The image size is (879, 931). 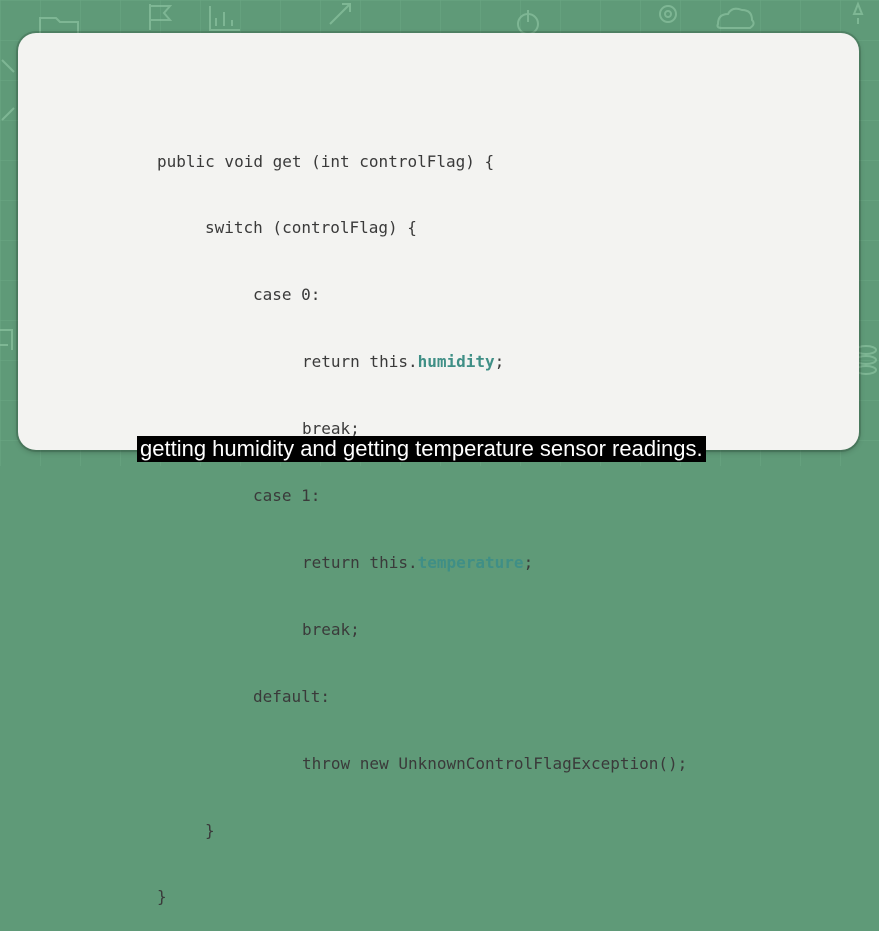 What do you see at coordinates (456, 362) in the screenshot?
I see `field-humidity: humidity` at bounding box center [456, 362].